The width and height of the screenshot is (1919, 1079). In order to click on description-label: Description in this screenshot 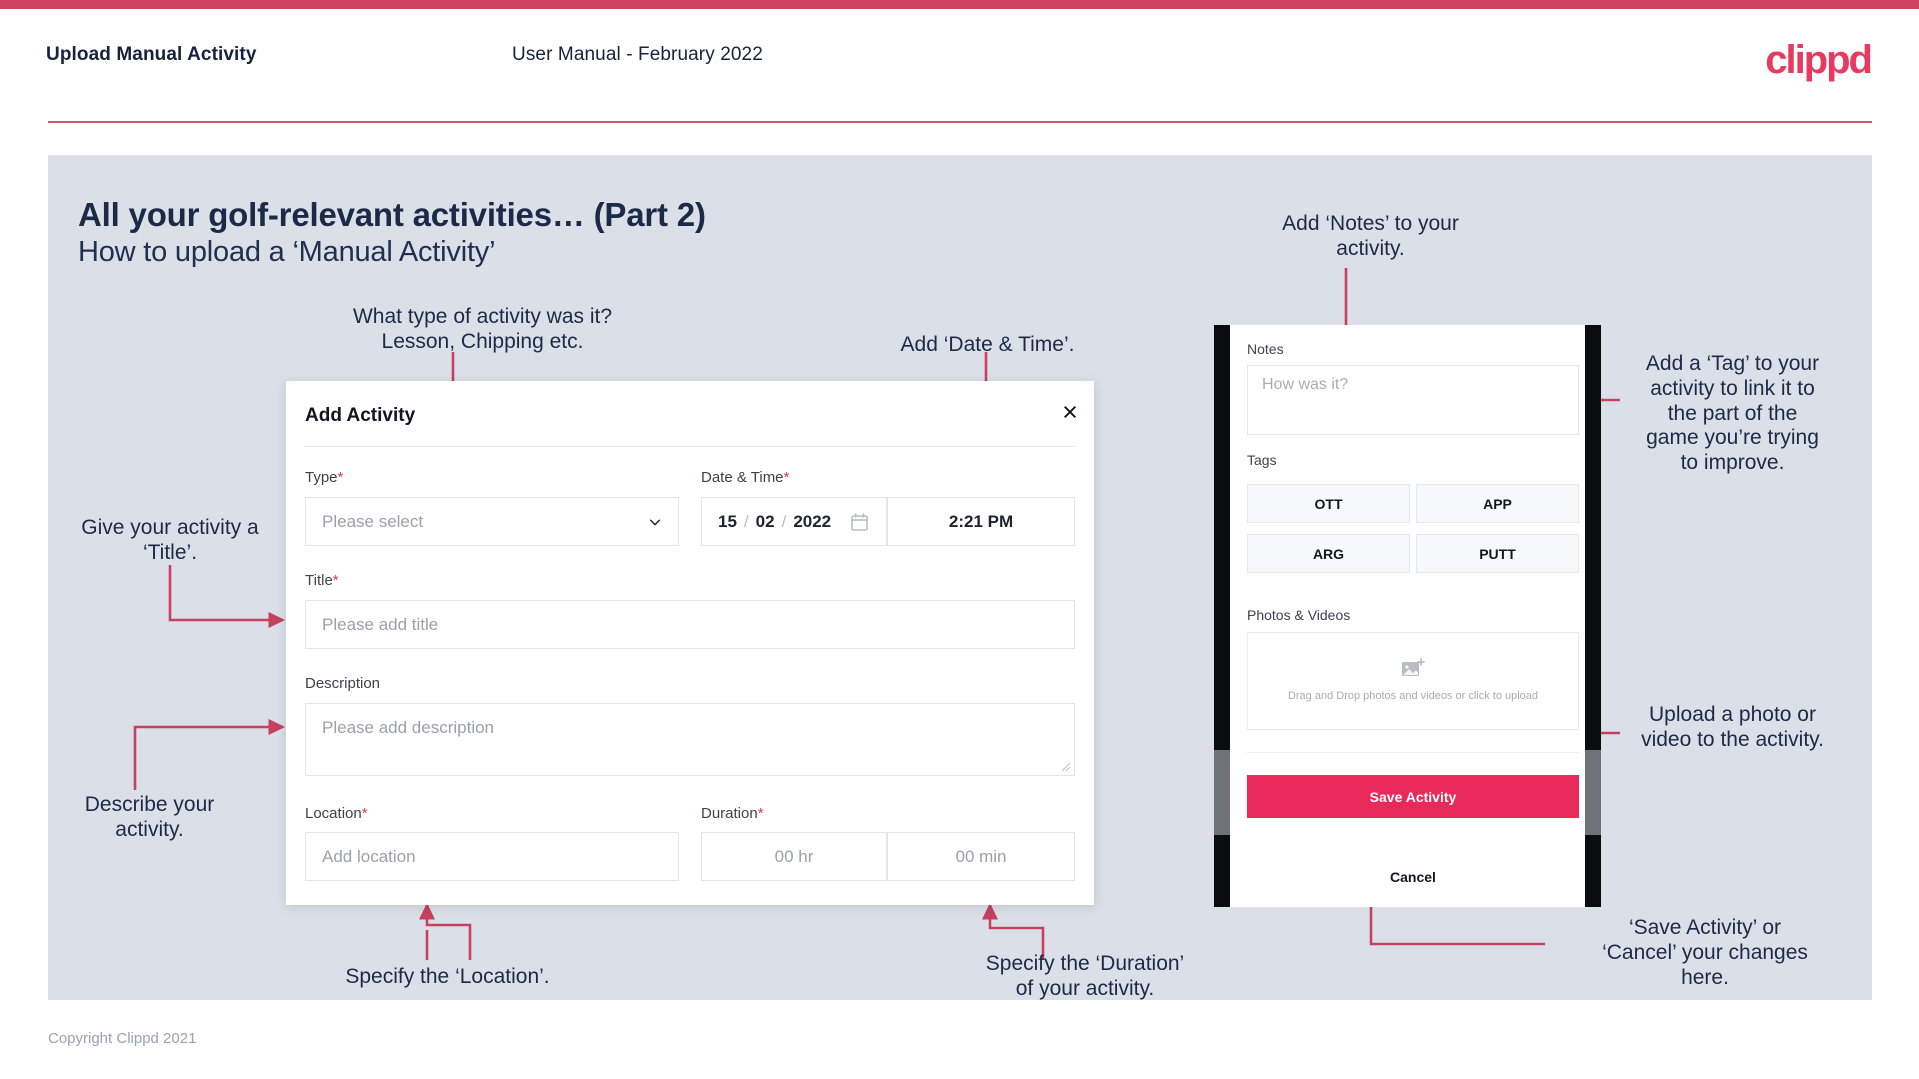, I will do `click(342, 683)`.